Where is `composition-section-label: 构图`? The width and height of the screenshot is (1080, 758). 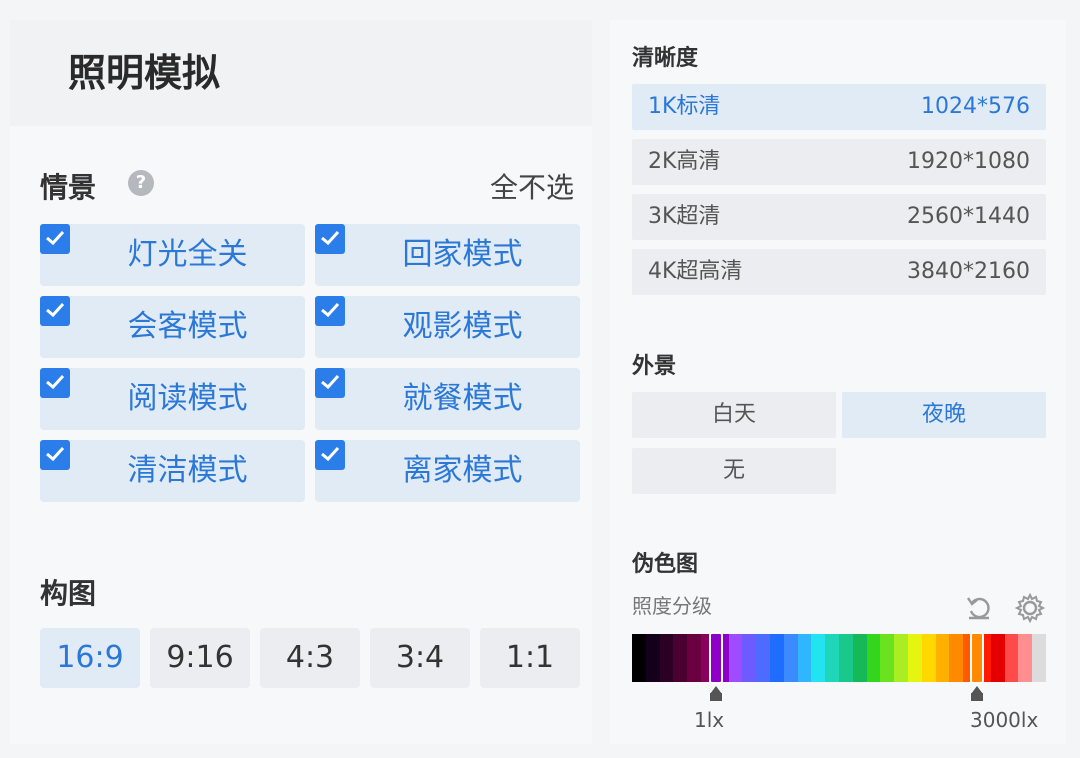 composition-section-label: 构图 is located at coordinates (68, 593).